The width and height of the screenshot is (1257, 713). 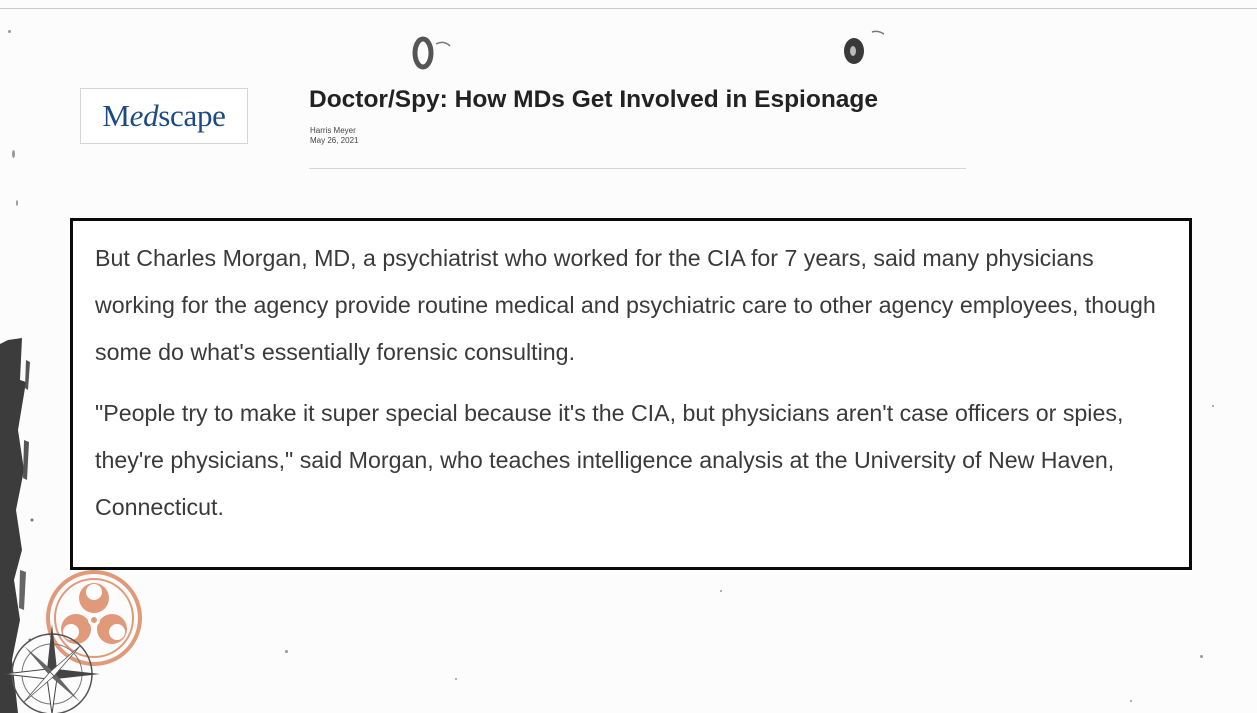 I want to click on logo-text-m: M, so click(x=116, y=115).